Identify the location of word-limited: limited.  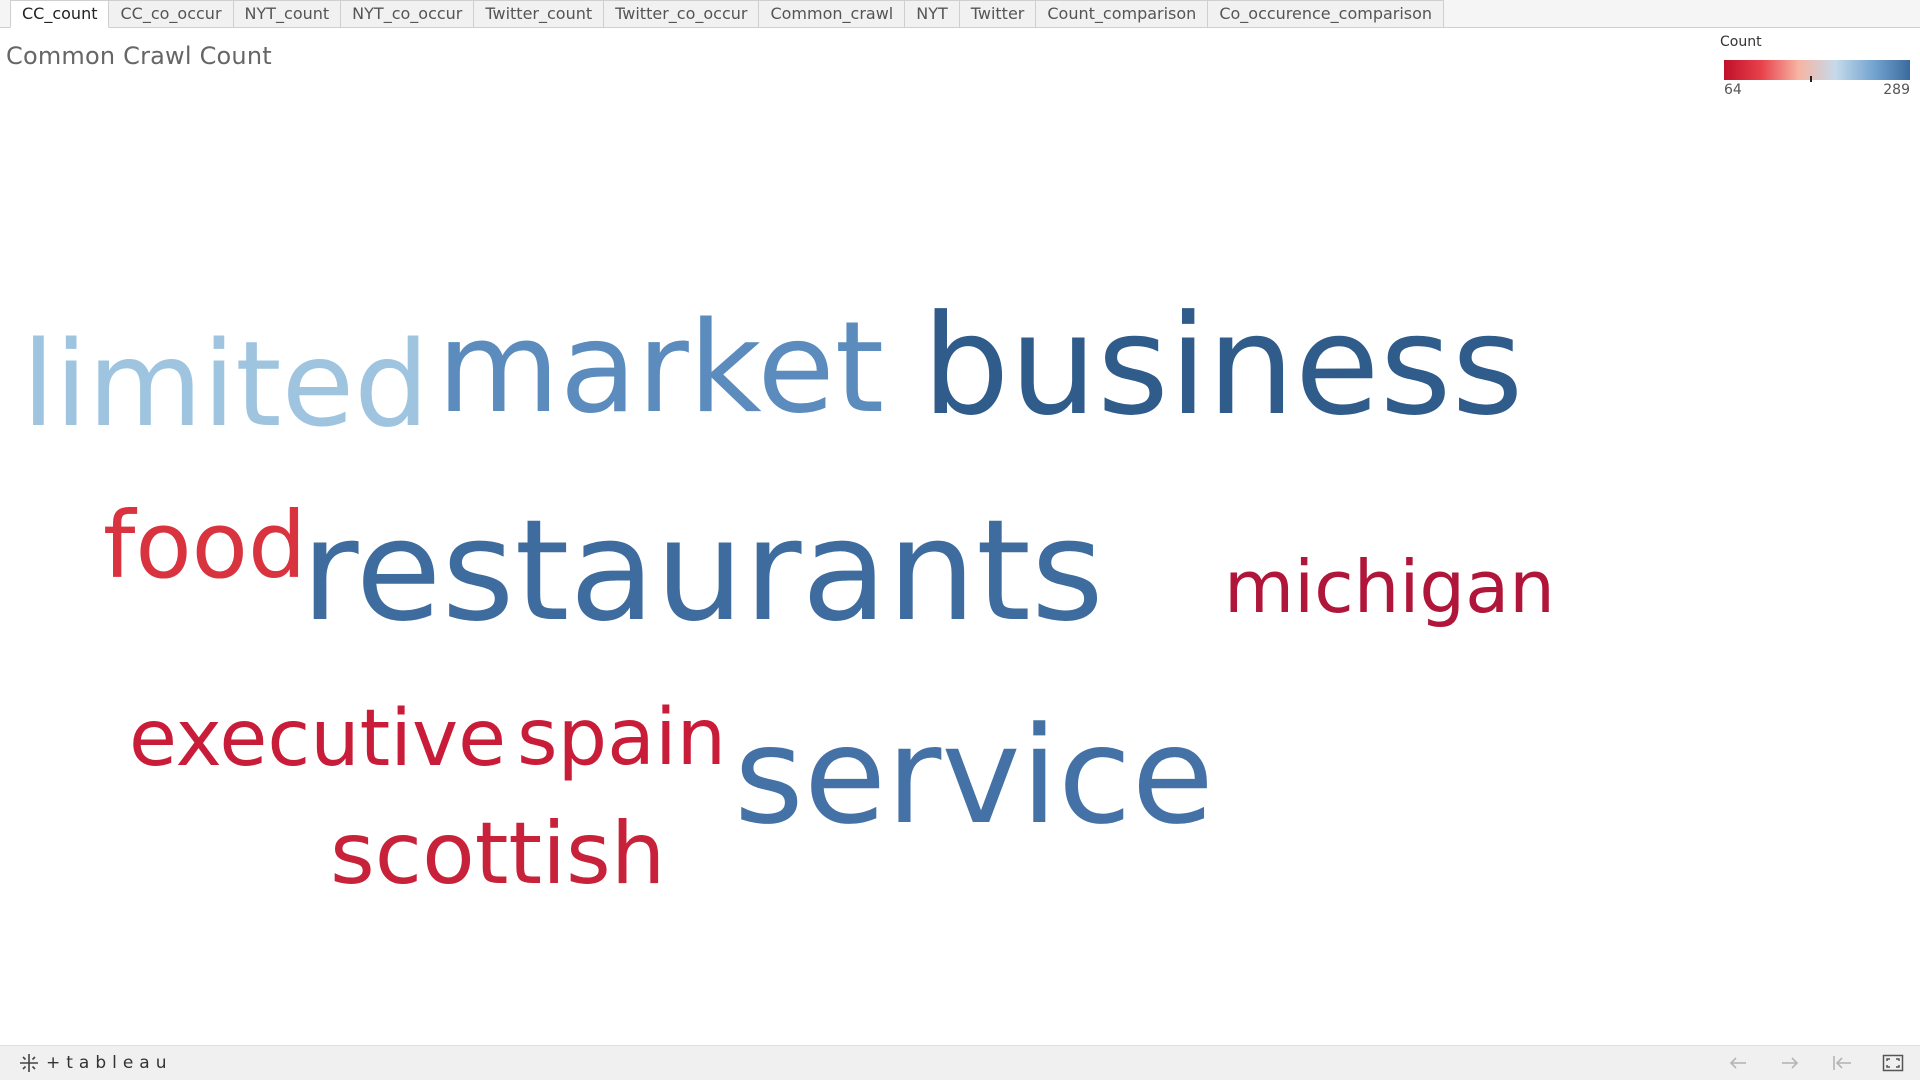
(225, 384).